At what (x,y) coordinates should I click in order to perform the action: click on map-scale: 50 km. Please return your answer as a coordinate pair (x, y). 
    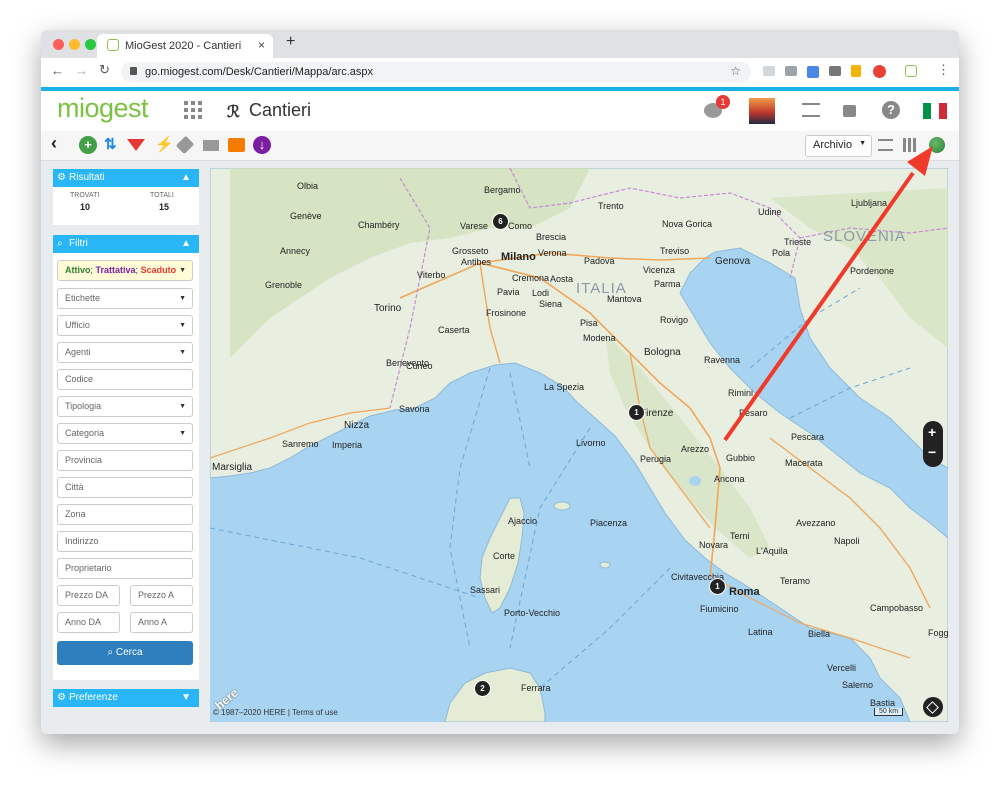
    Looking at the image, I should click on (889, 712).